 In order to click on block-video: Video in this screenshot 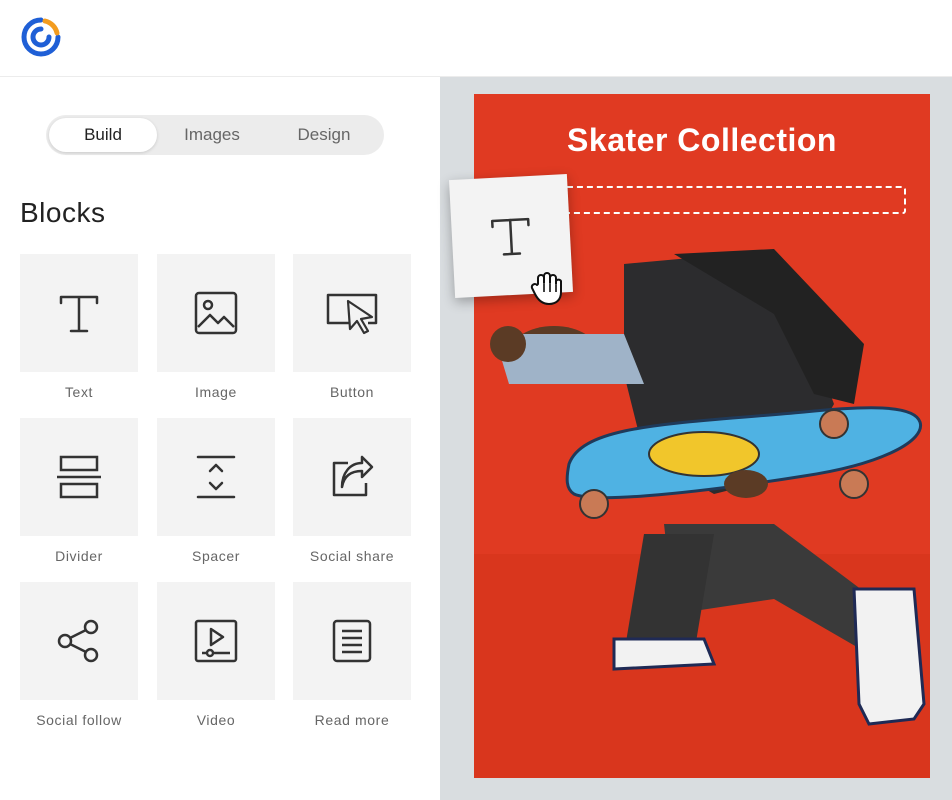, I will do `click(216, 655)`.